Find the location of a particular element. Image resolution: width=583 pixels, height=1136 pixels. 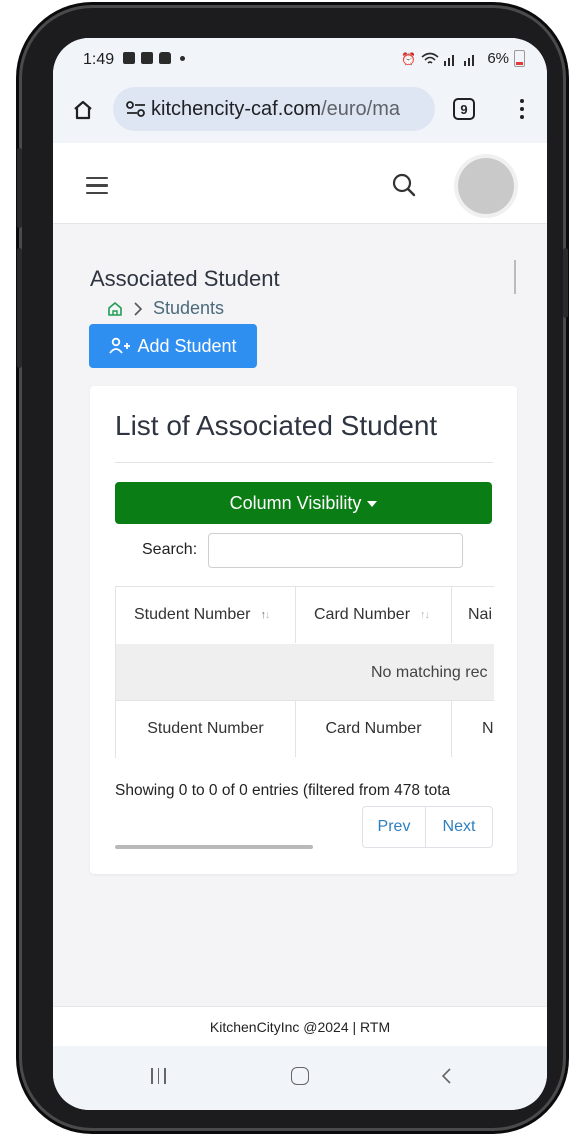

bag-notification-icon is located at coordinates (165, 58).